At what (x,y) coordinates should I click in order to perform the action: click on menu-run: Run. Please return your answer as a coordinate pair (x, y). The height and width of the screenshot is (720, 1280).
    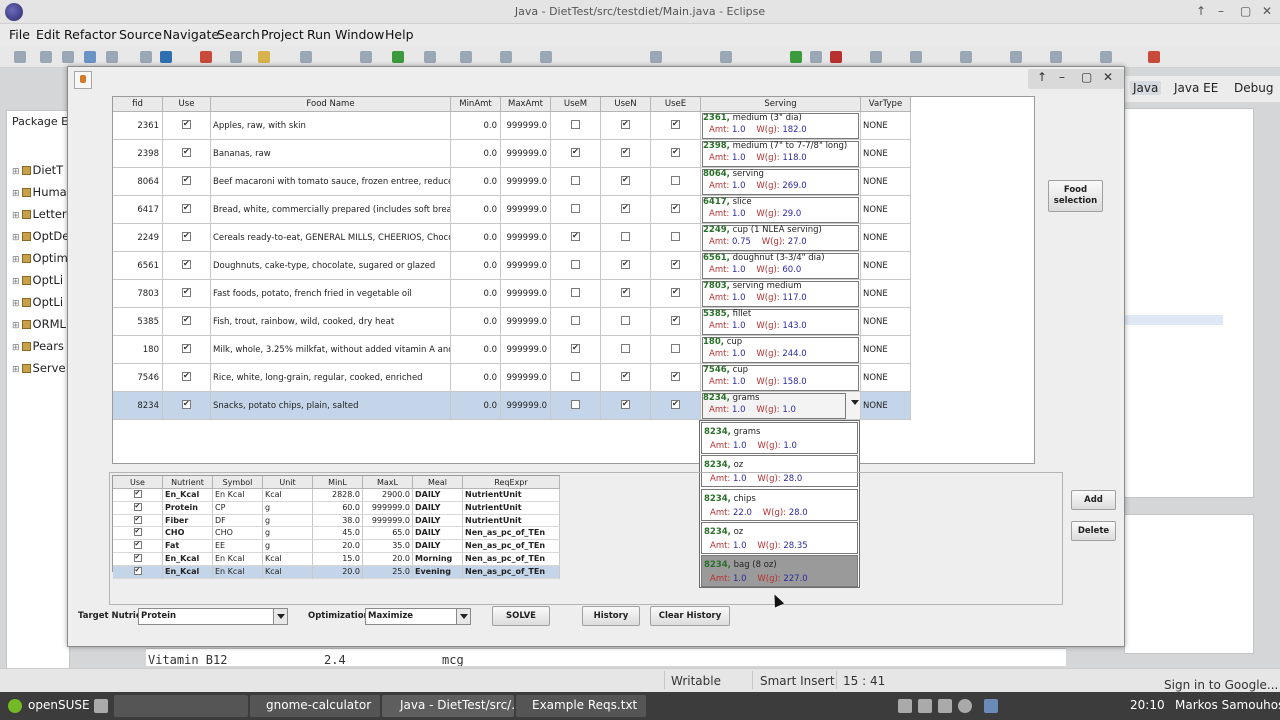
    Looking at the image, I should click on (319, 34).